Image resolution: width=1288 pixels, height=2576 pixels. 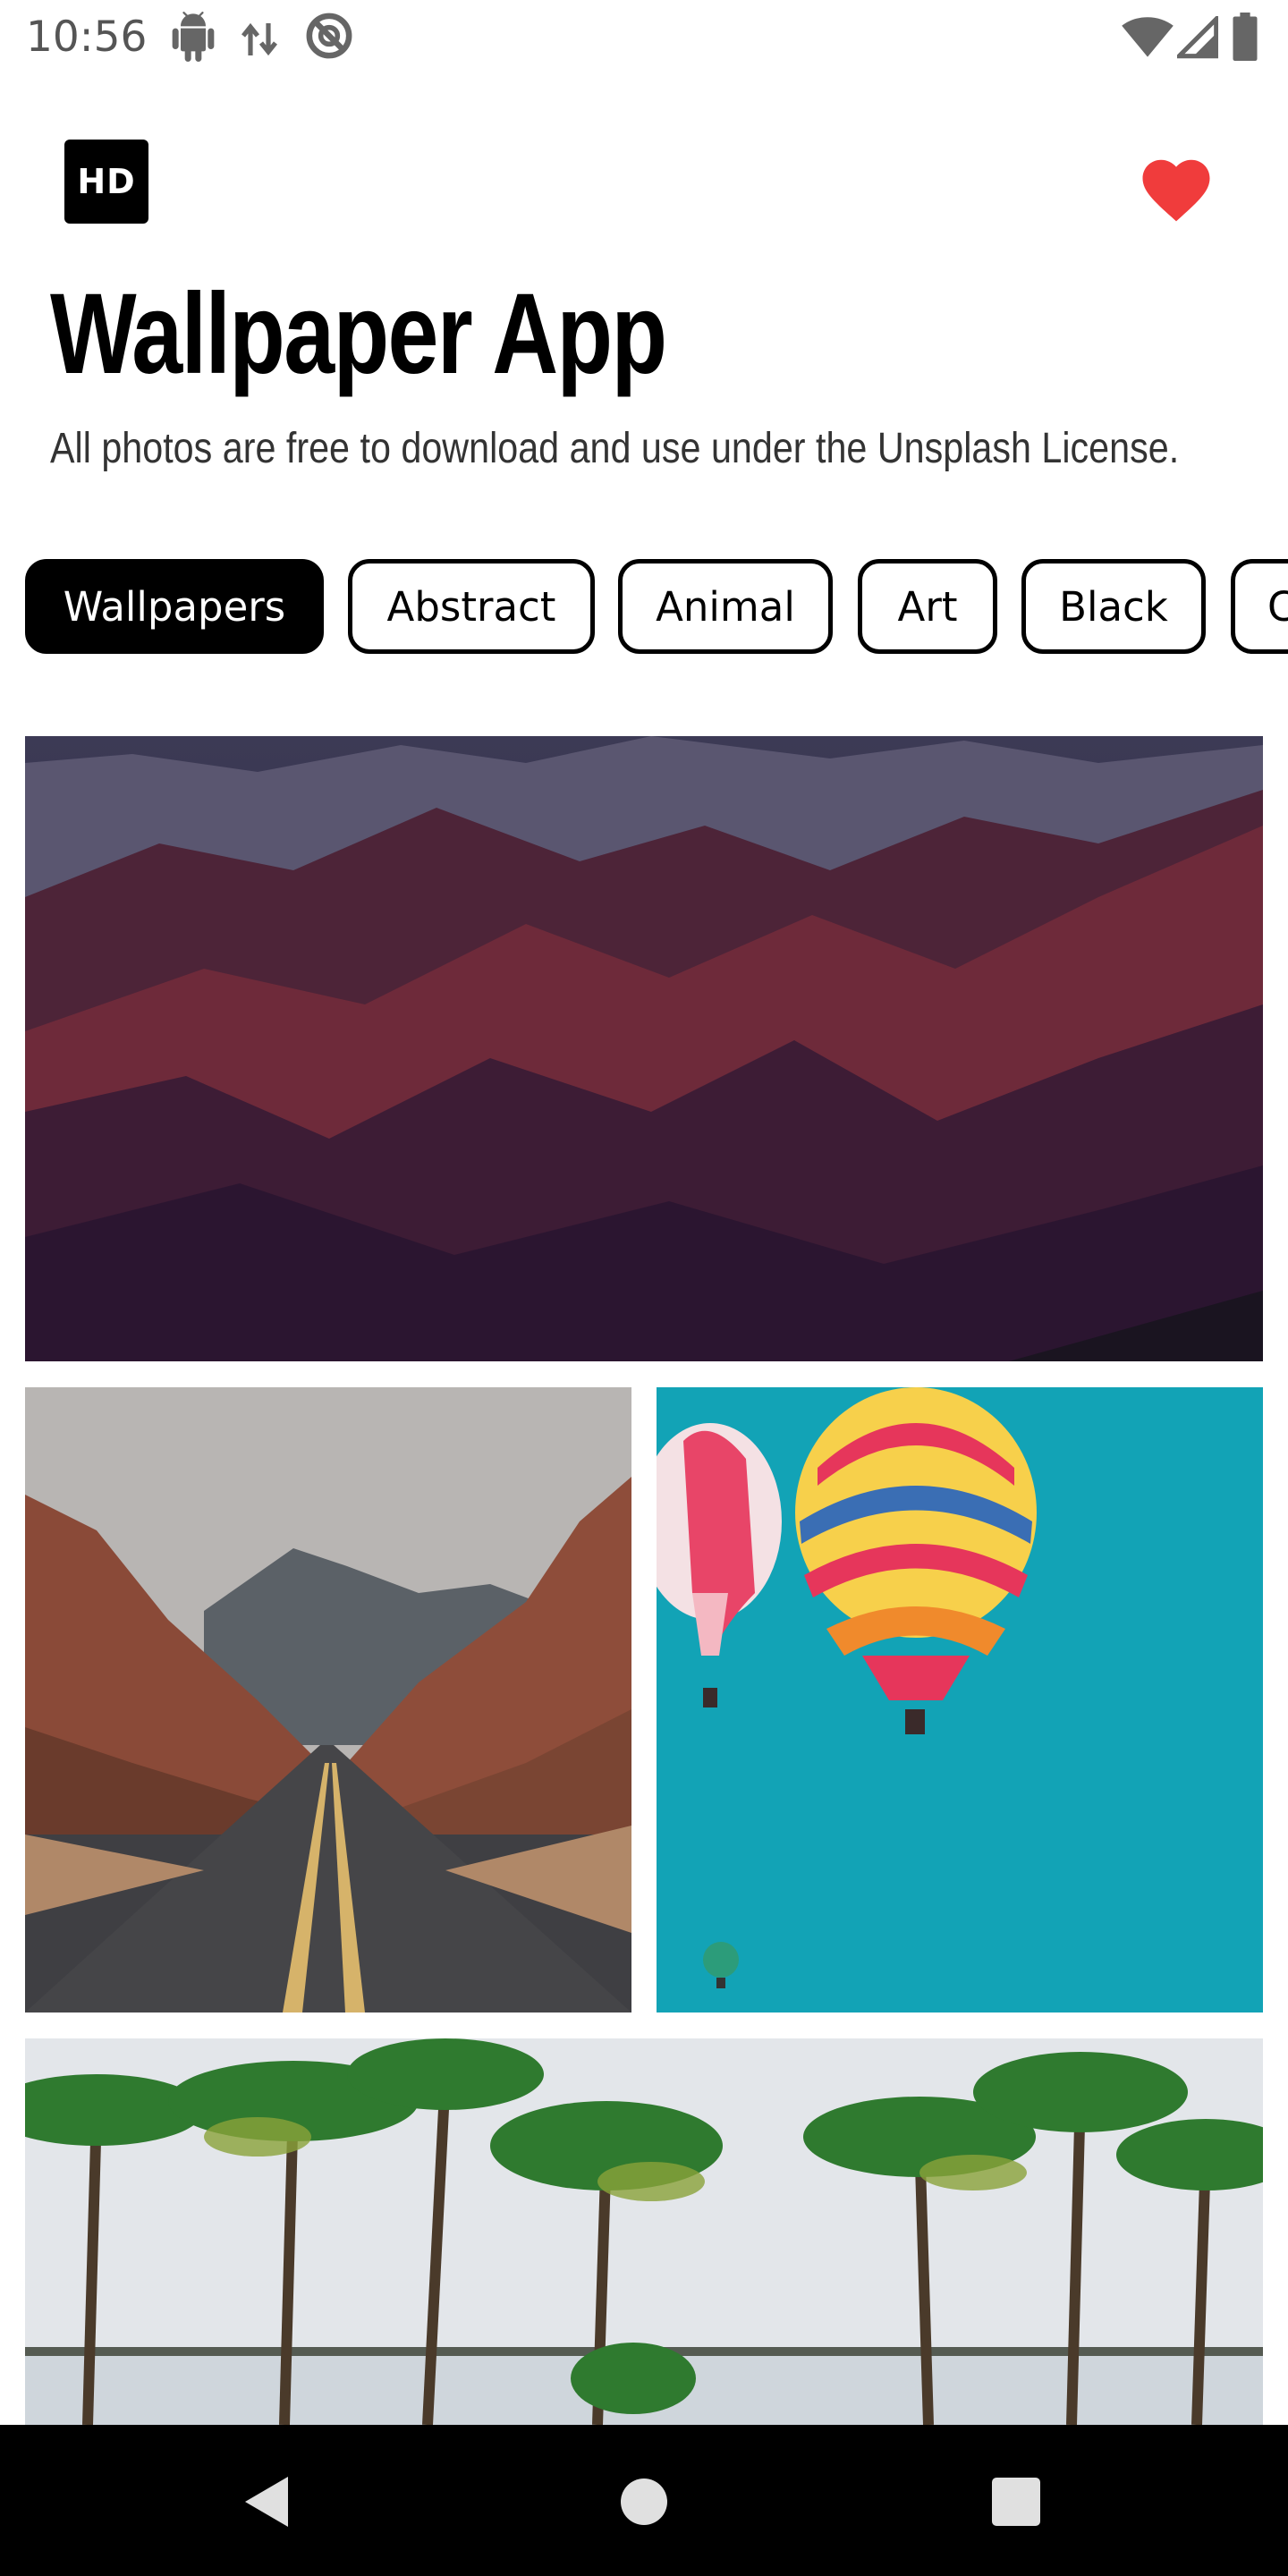 I want to click on recents-icon, so click(x=1016, y=2502).